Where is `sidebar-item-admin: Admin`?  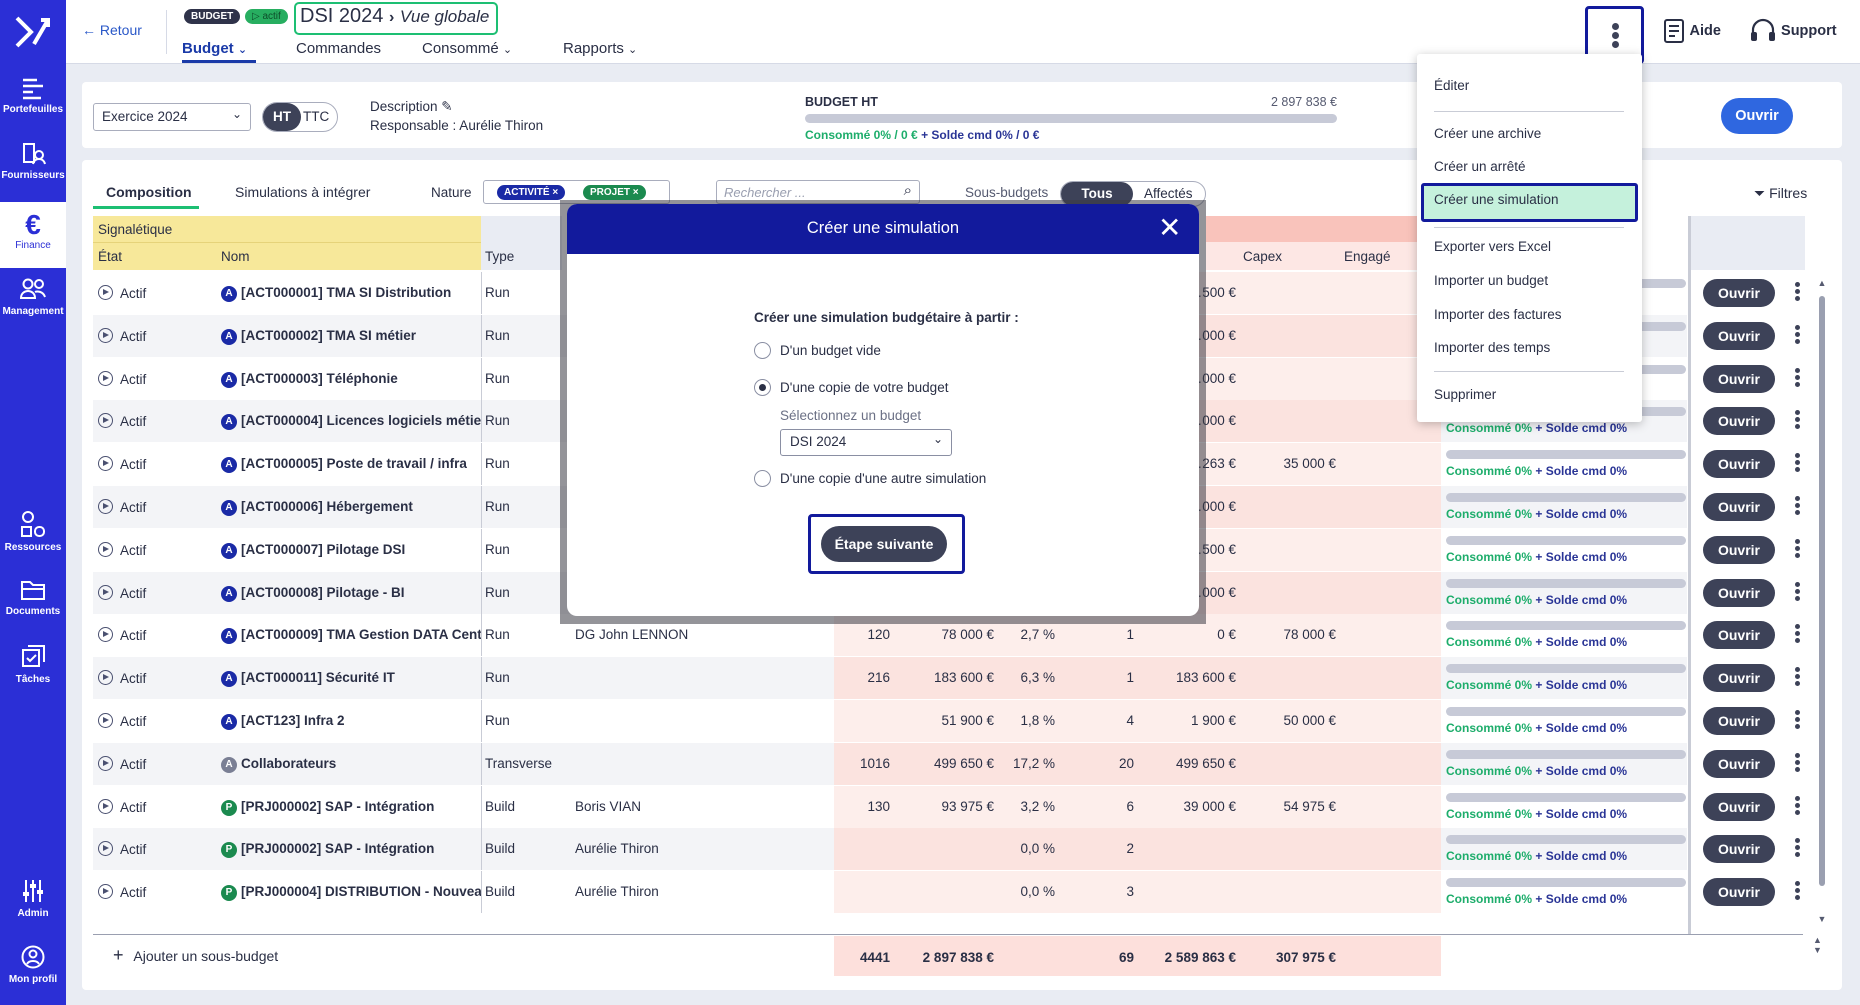
sidebar-item-admin: Admin is located at coordinates (33, 898).